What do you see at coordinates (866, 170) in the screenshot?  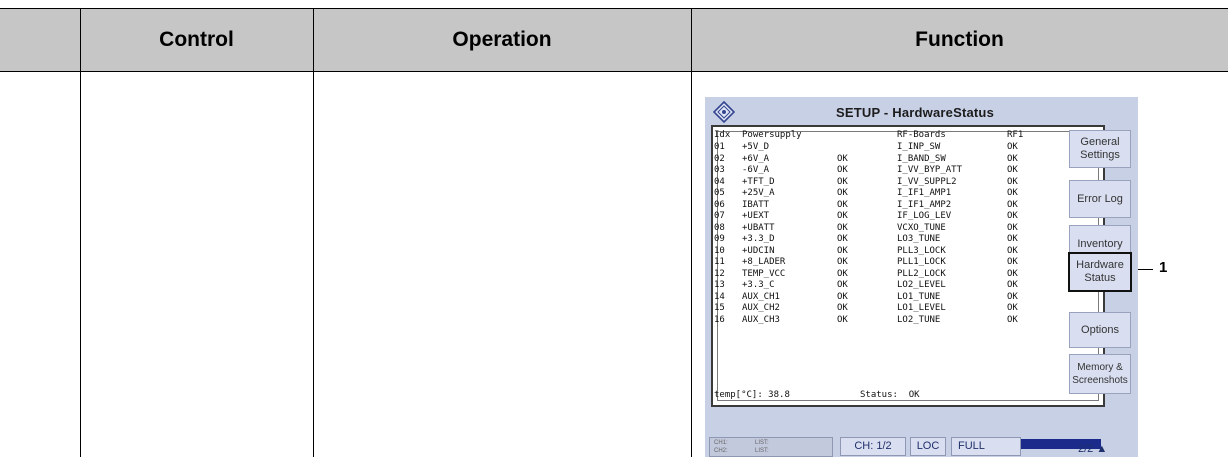 I see `list-item: 03 -6V_A OK I_VV_BYP_ATT OK` at bounding box center [866, 170].